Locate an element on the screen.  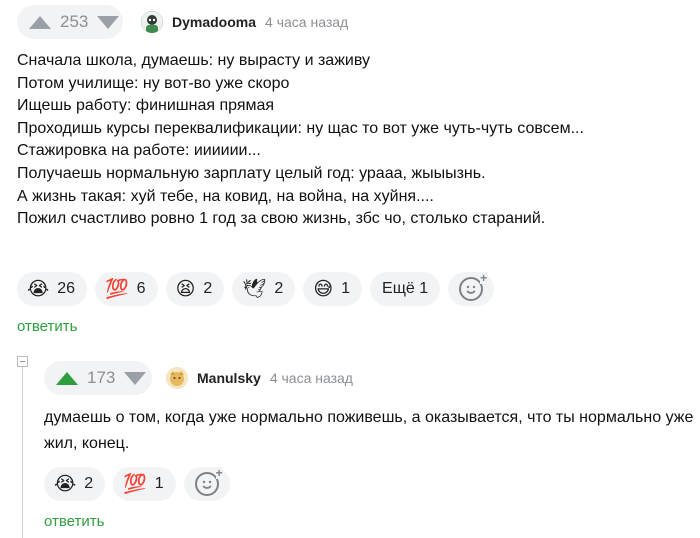
author-name: Manulsky is located at coordinates (229, 378).